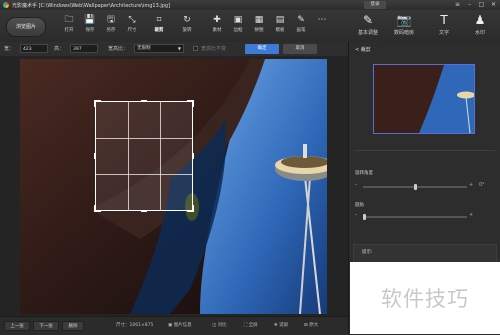  What do you see at coordinates (356, 215) in the screenshot?
I see `corner-minus-button: –` at bounding box center [356, 215].